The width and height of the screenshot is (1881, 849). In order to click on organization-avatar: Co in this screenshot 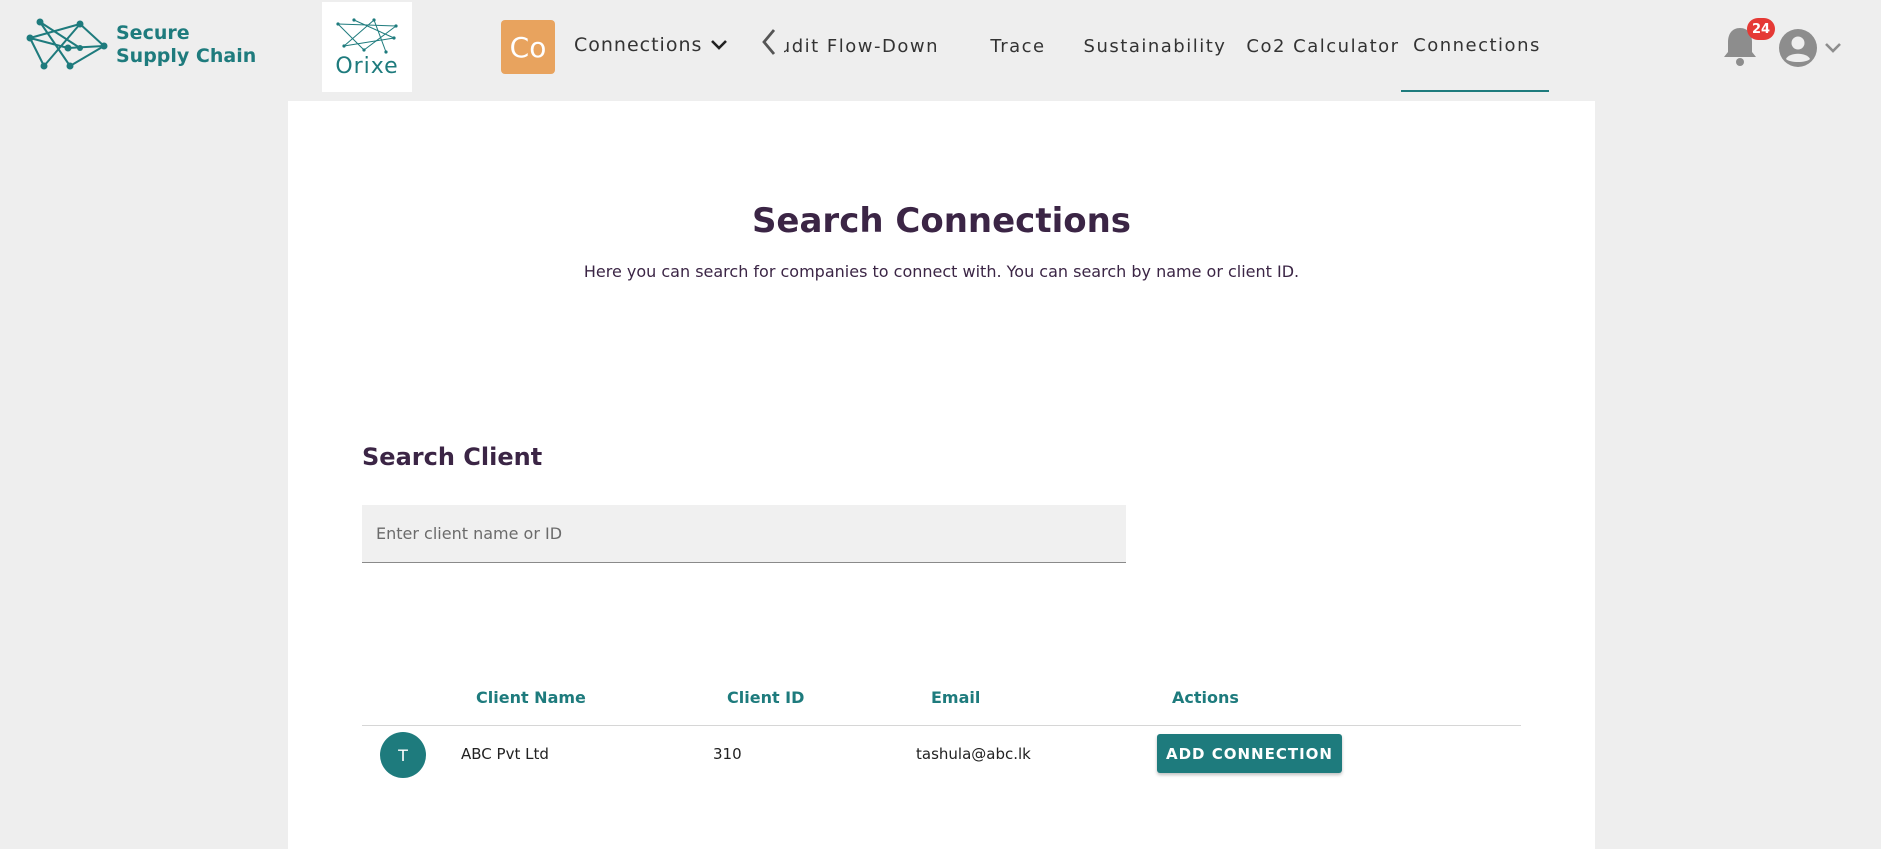, I will do `click(528, 47)`.